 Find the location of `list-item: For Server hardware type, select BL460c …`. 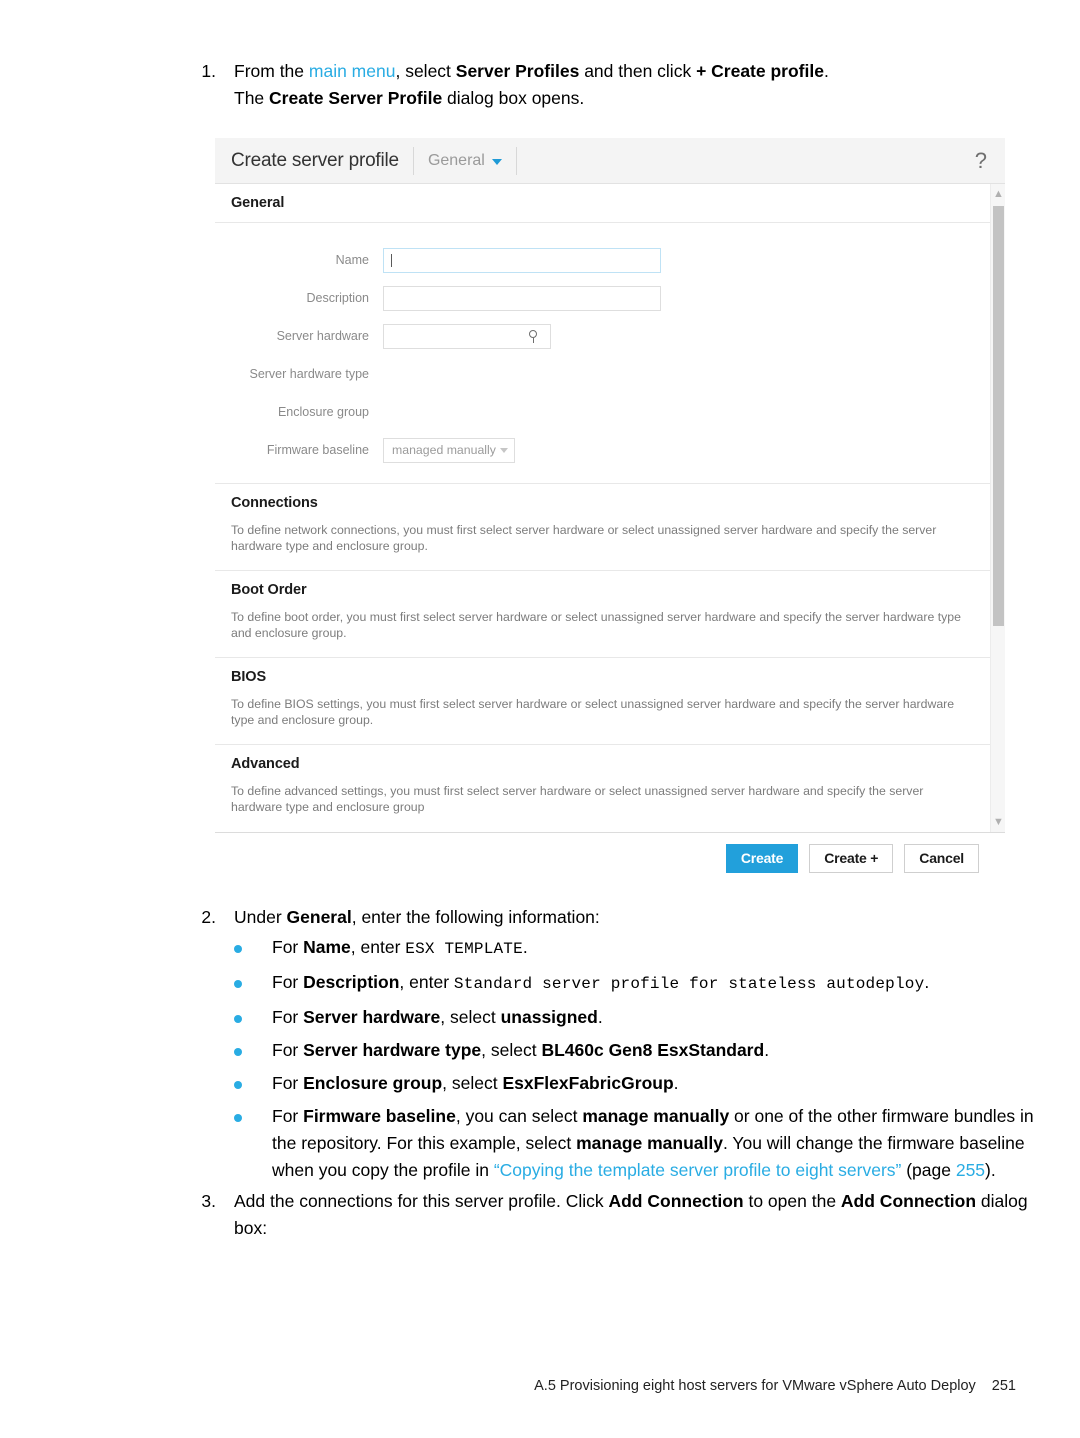

list-item: For Server hardware type, select BL460c … is located at coordinates (634, 1050).